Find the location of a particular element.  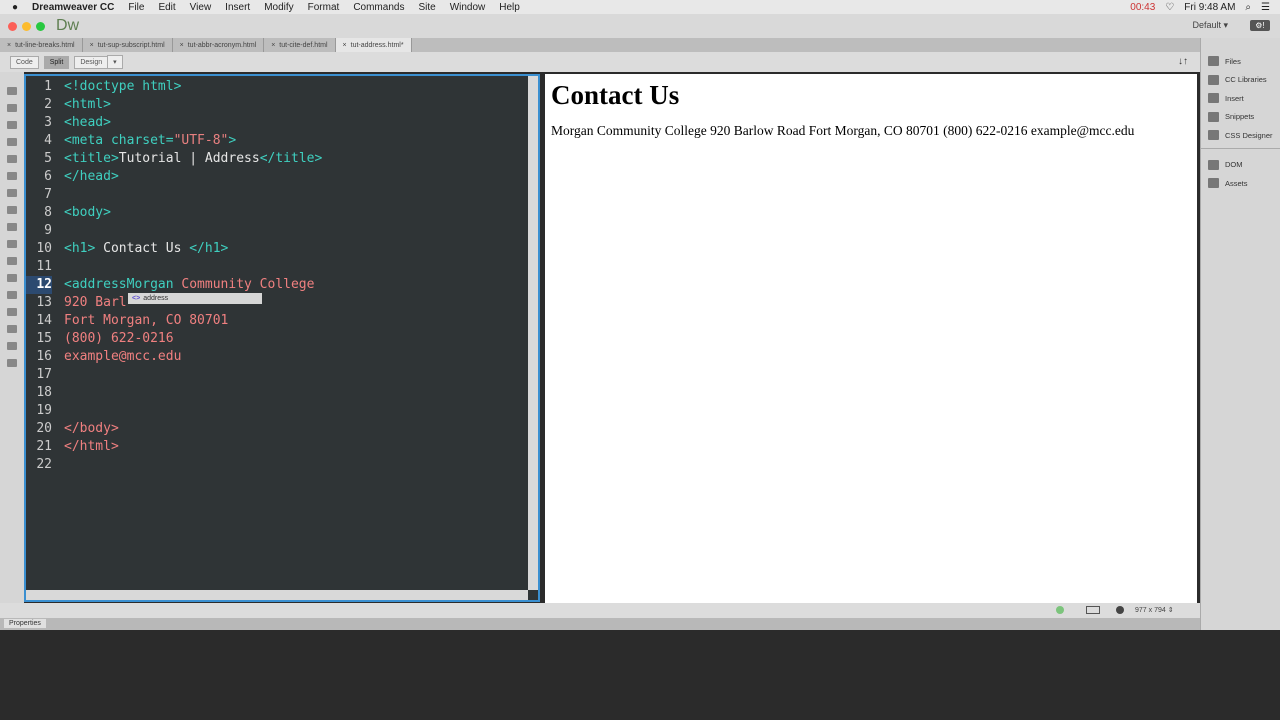

line-number: 4 is located at coordinates (48, 140).